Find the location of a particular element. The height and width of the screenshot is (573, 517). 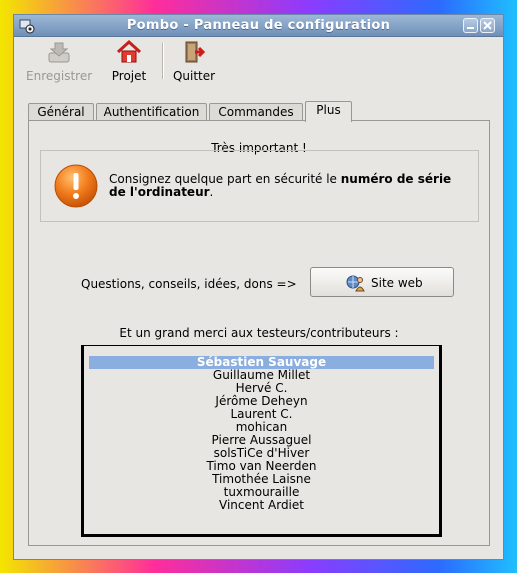

tab-authentification-label: Authentification is located at coordinates (151, 112).